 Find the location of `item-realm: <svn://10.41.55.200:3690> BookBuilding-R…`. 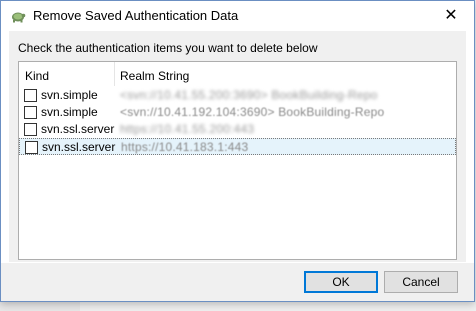

item-realm: <svn://10.41.55.200:3690> BookBuilding-R… is located at coordinates (249, 95).